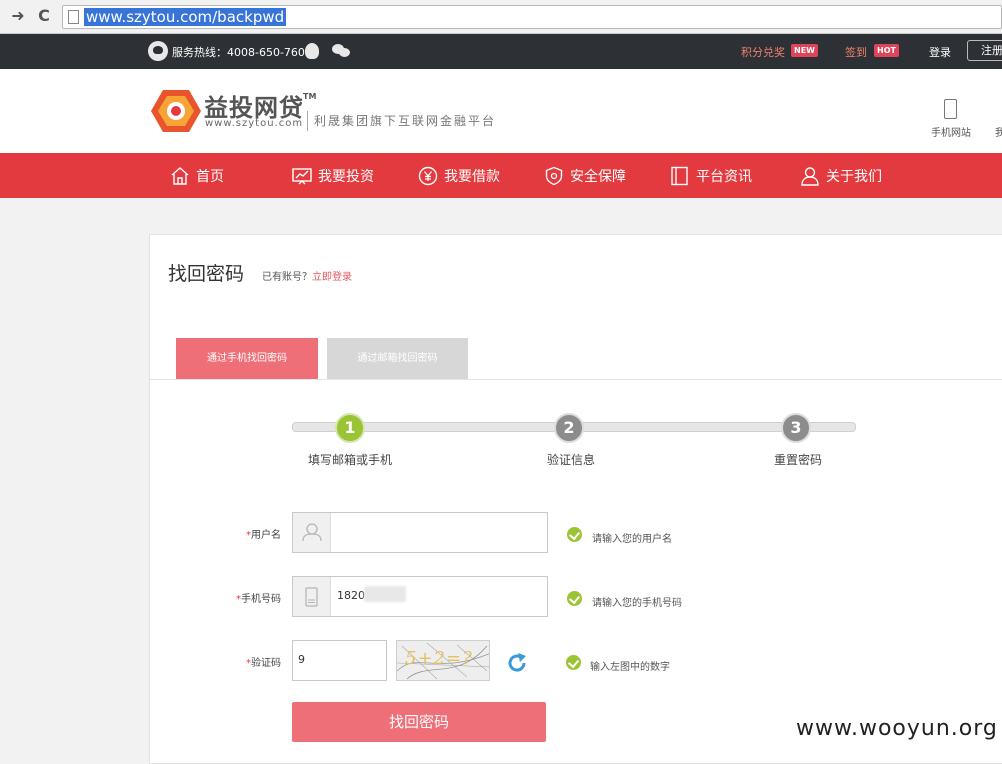  I want to click on captcha-value: 9, so click(301, 659).